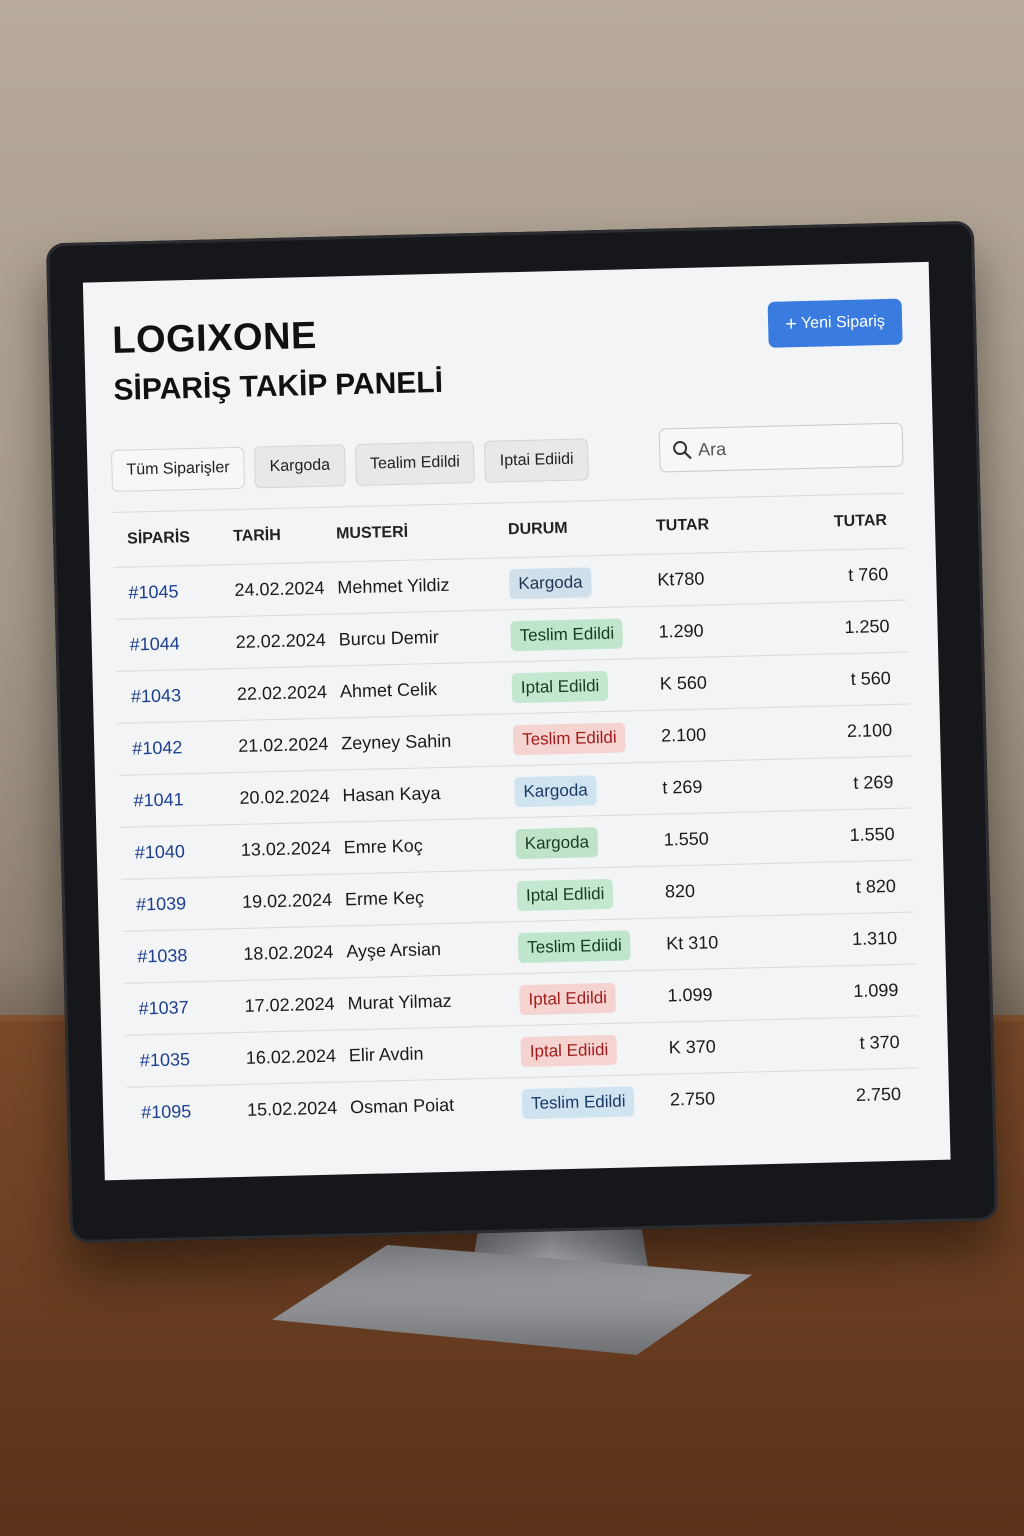 The height and width of the screenshot is (1536, 1024). I want to click on filter-in-shipping: Kargoda, so click(300, 466).